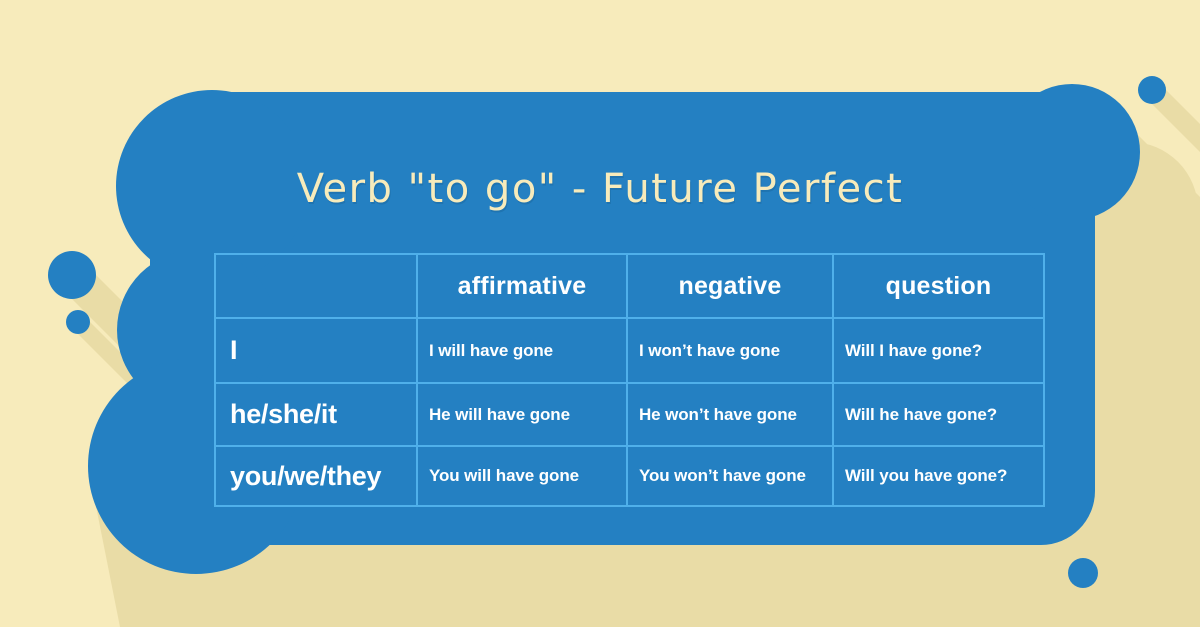 This screenshot has width=1200, height=627. What do you see at coordinates (730, 286) in the screenshot?
I see `header-cell-negative: negative` at bounding box center [730, 286].